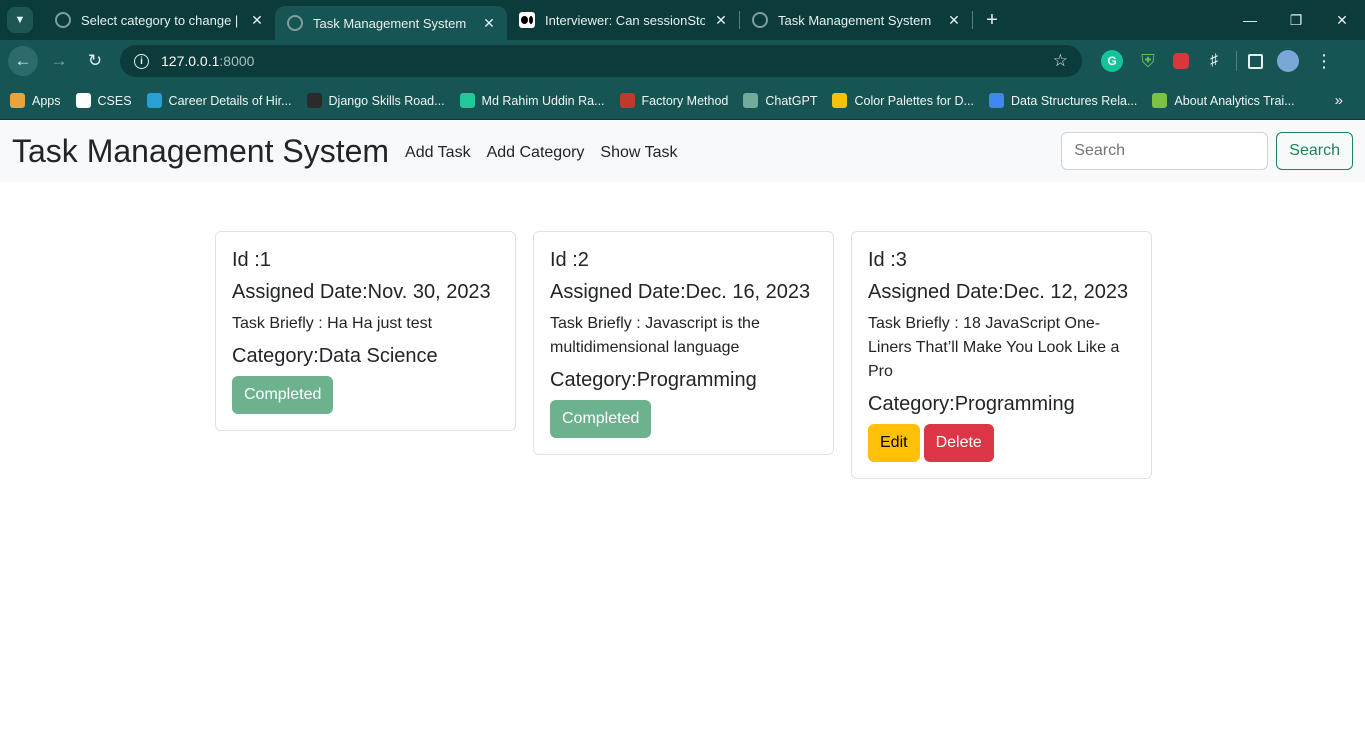 This screenshot has height=729, width=1365. Describe the element at coordinates (361, 292) in the screenshot. I see `task-assigned-date: Assigned Date:Nov. 30, 2023` at that location.